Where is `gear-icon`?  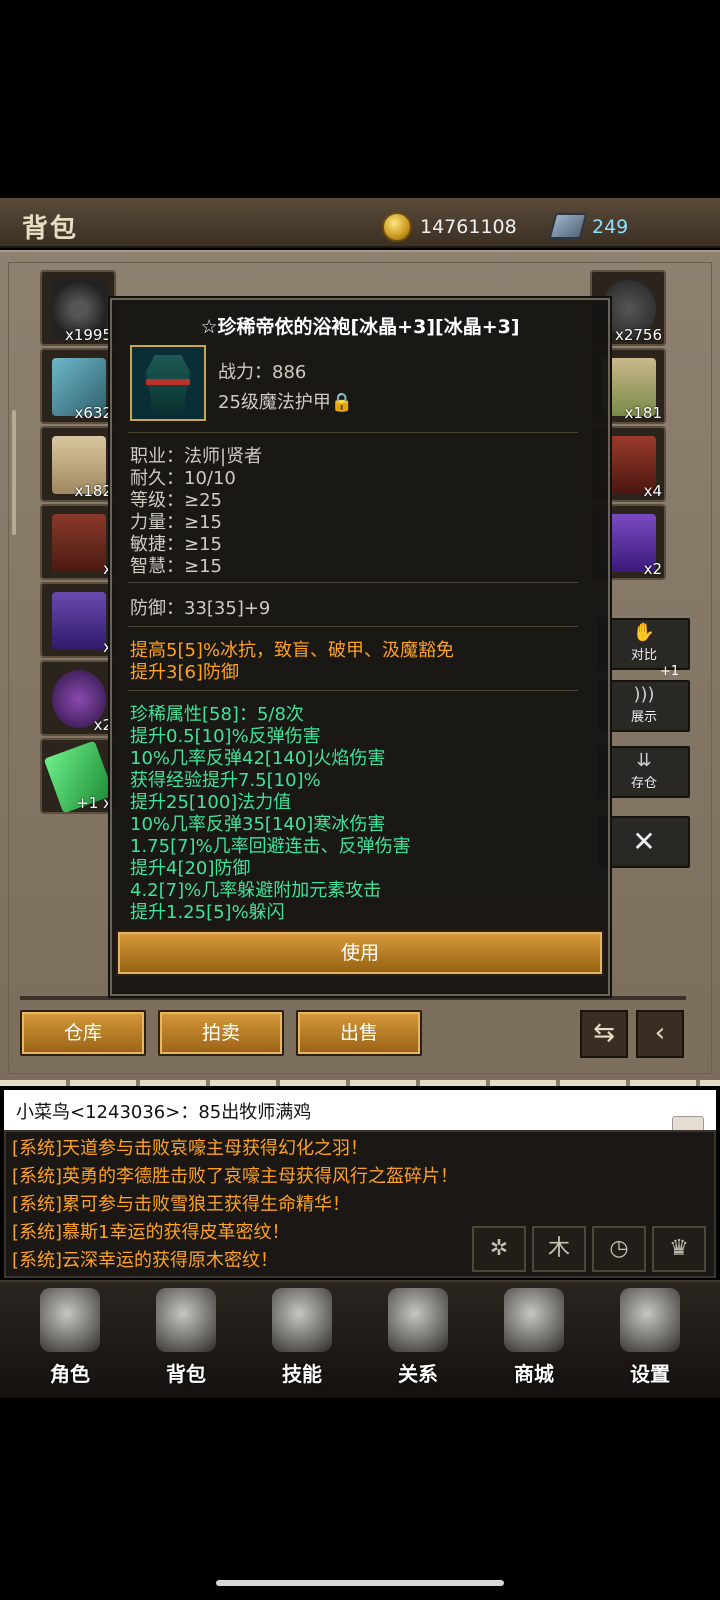 gear-icon is located at coordinates (650, 1320).